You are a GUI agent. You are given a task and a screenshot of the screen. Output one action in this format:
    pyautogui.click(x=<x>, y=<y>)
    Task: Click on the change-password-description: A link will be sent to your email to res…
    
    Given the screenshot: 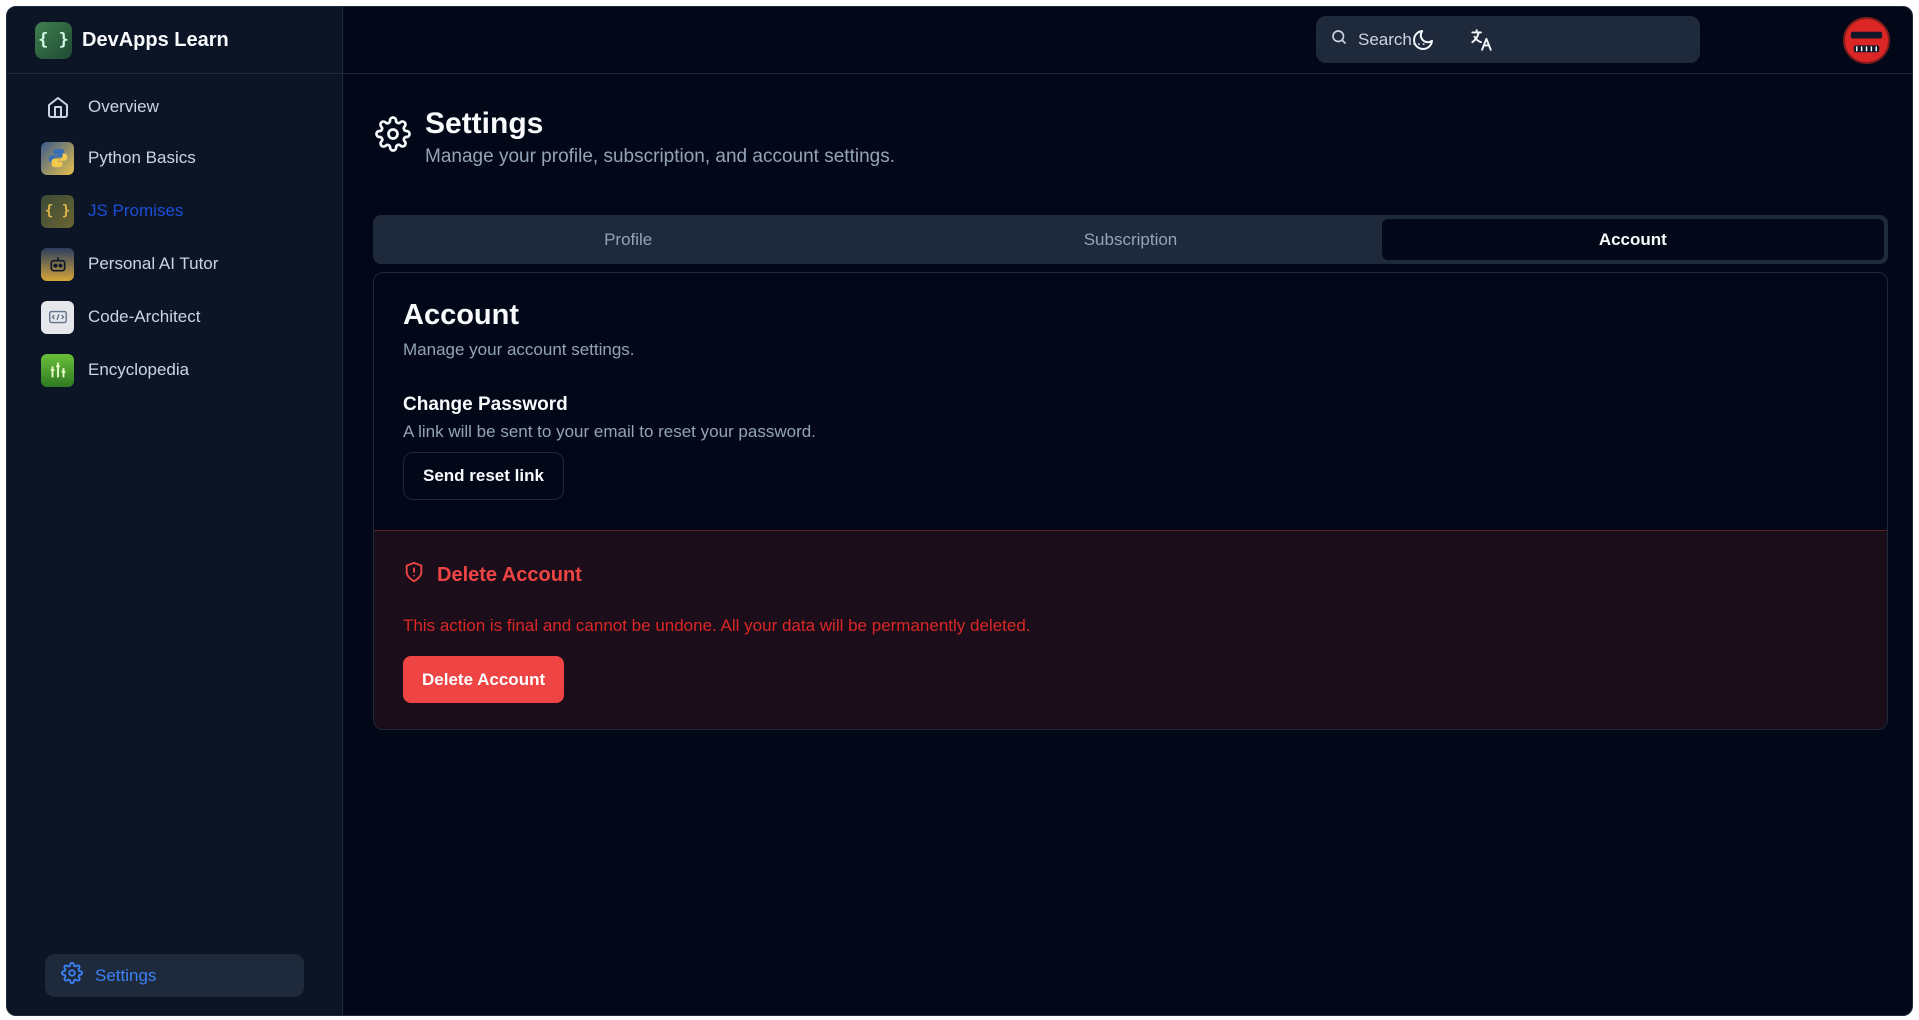 What is the action you would take?
    pyautogui.click(x=609, y=431)
    